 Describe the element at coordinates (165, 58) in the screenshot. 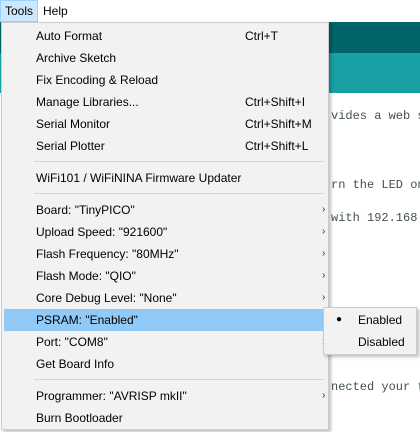

I see `menu-item-archive-sketch: Archive Sketch` at that location.